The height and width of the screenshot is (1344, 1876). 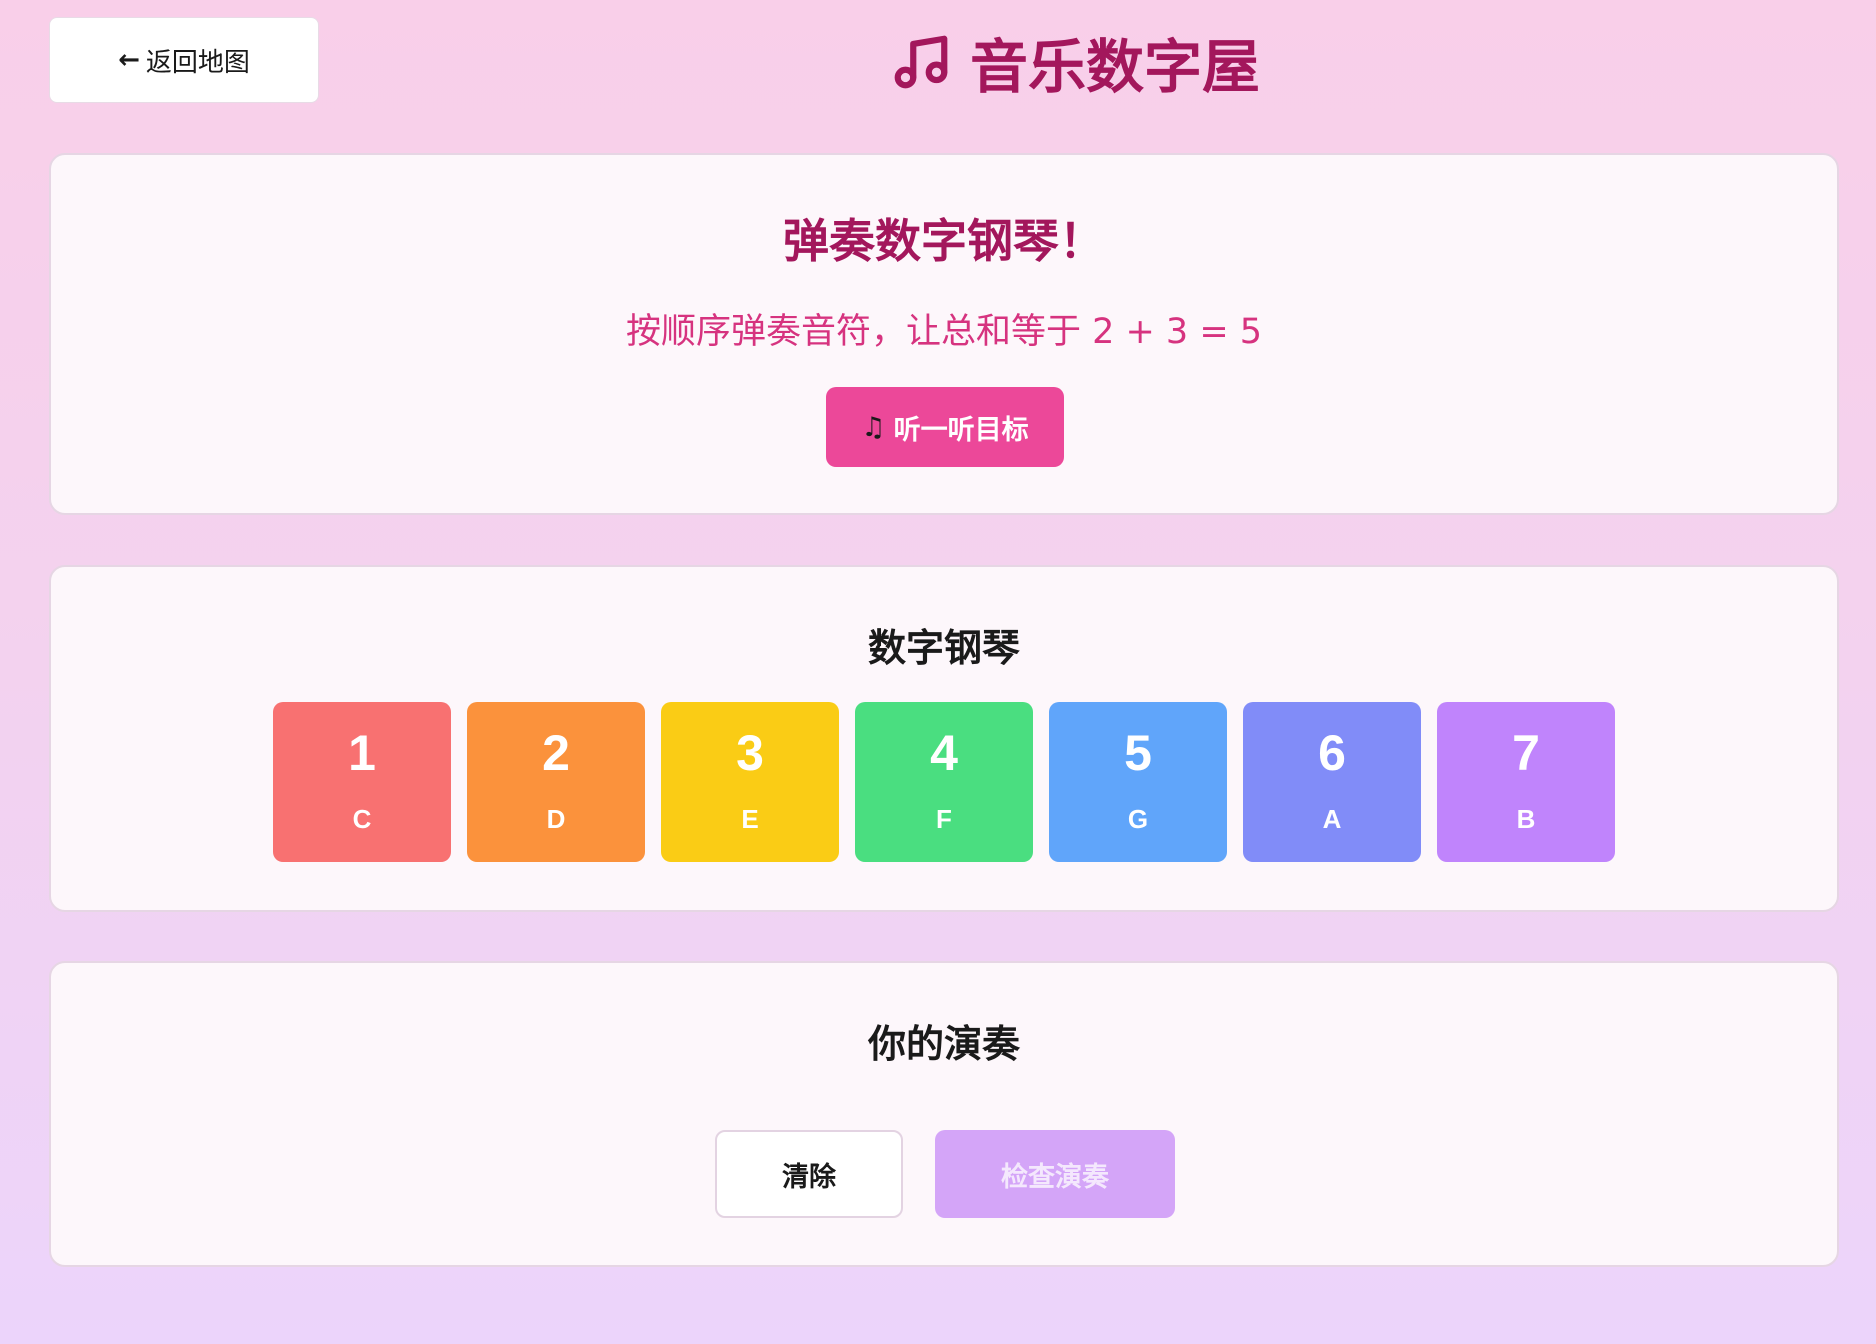 I want to click on check-performance-button: 检查演奏, so click(x=1055, y=1174).